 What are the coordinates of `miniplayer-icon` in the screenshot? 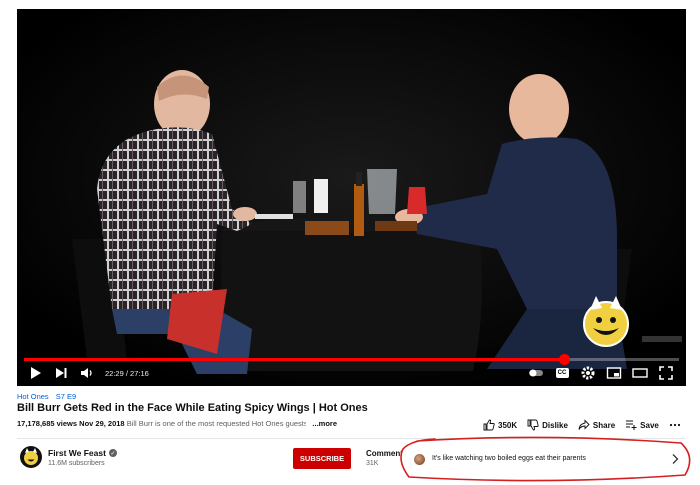 It's located at (614, 373).